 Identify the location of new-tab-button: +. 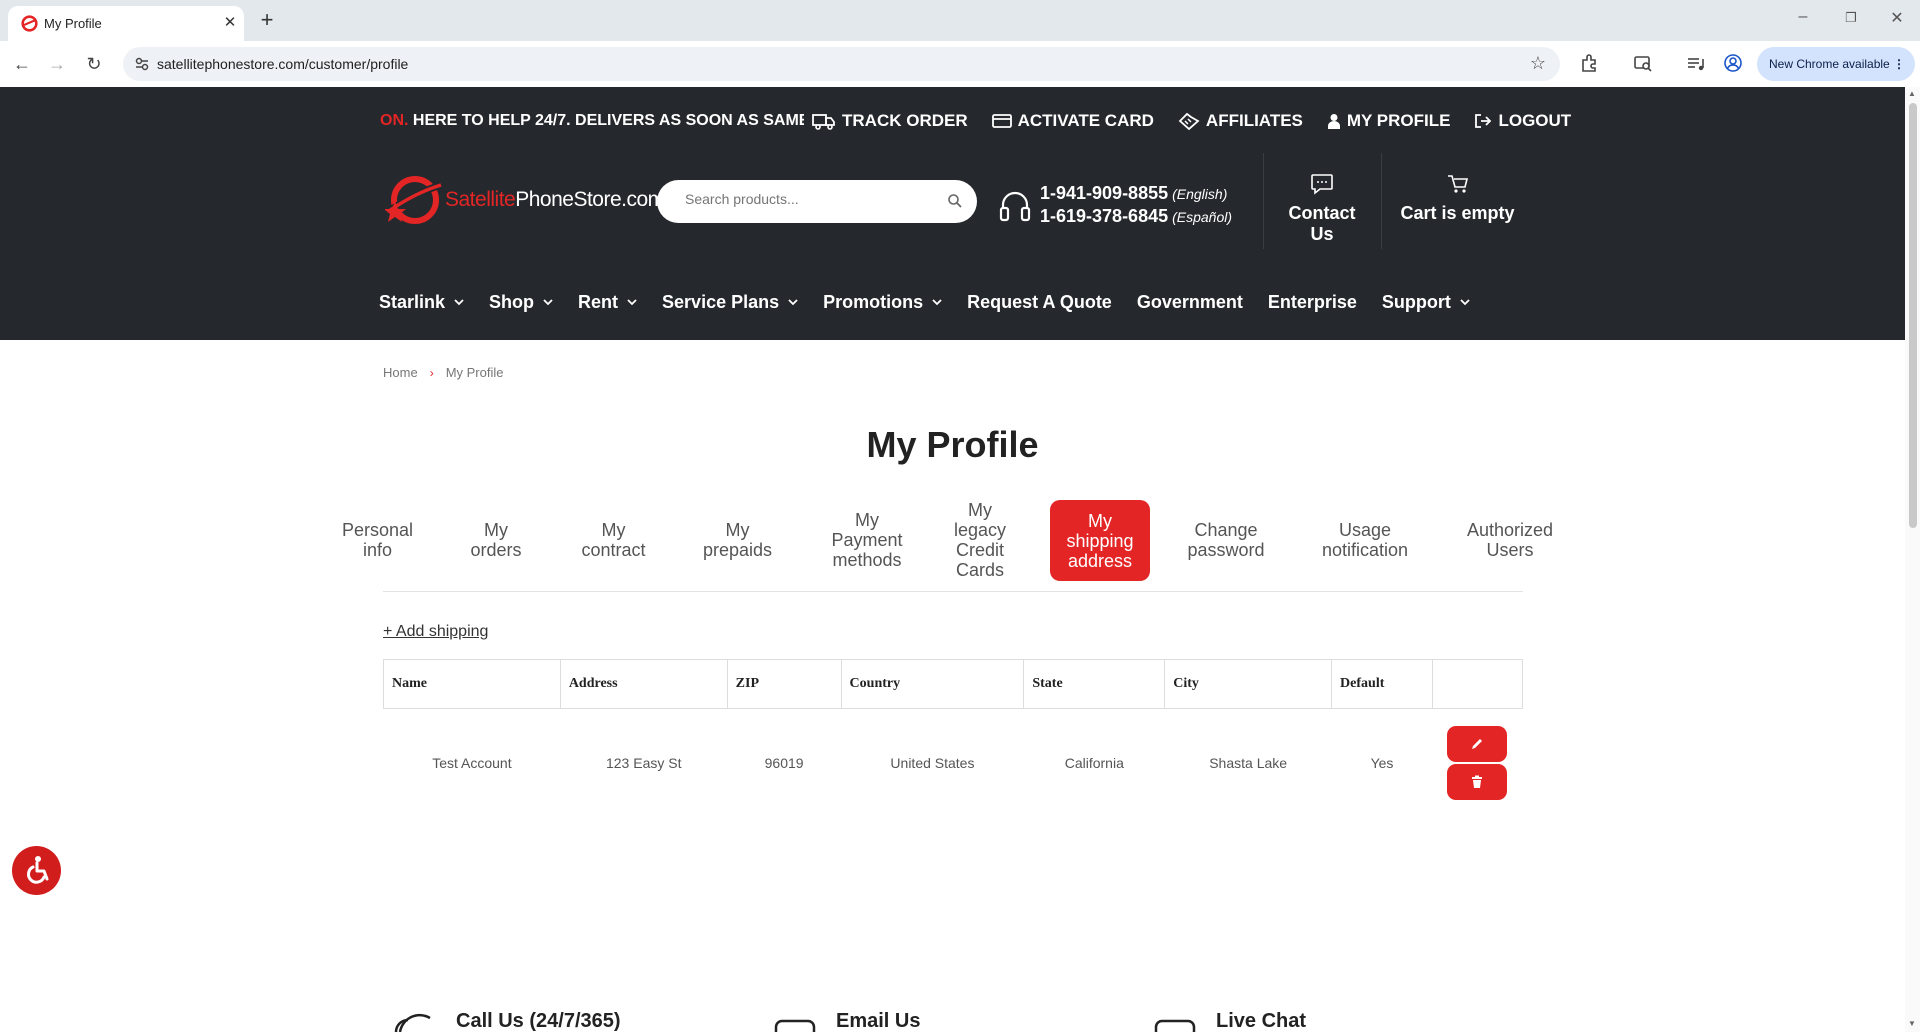
(267, 20).